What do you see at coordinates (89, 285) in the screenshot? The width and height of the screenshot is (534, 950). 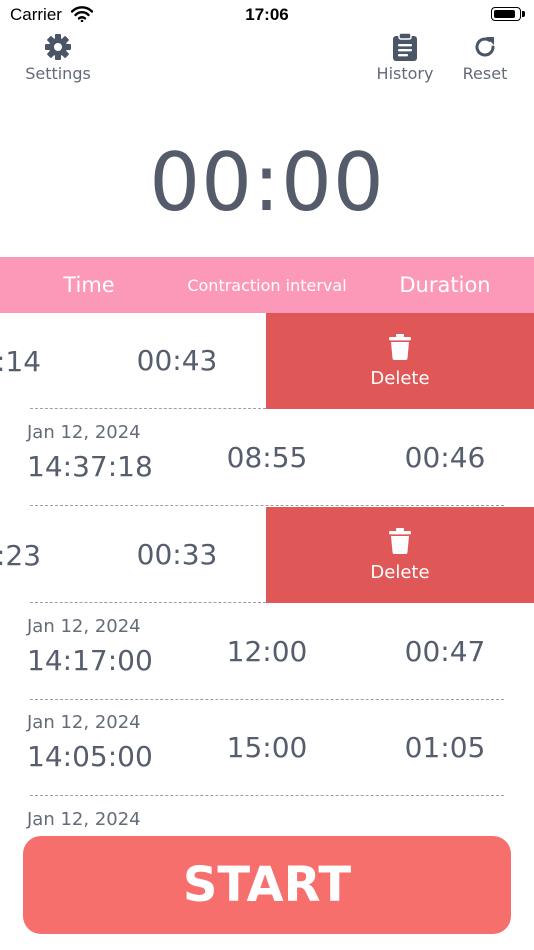 I see `header-time: Time` at bounding box center [89, 285].